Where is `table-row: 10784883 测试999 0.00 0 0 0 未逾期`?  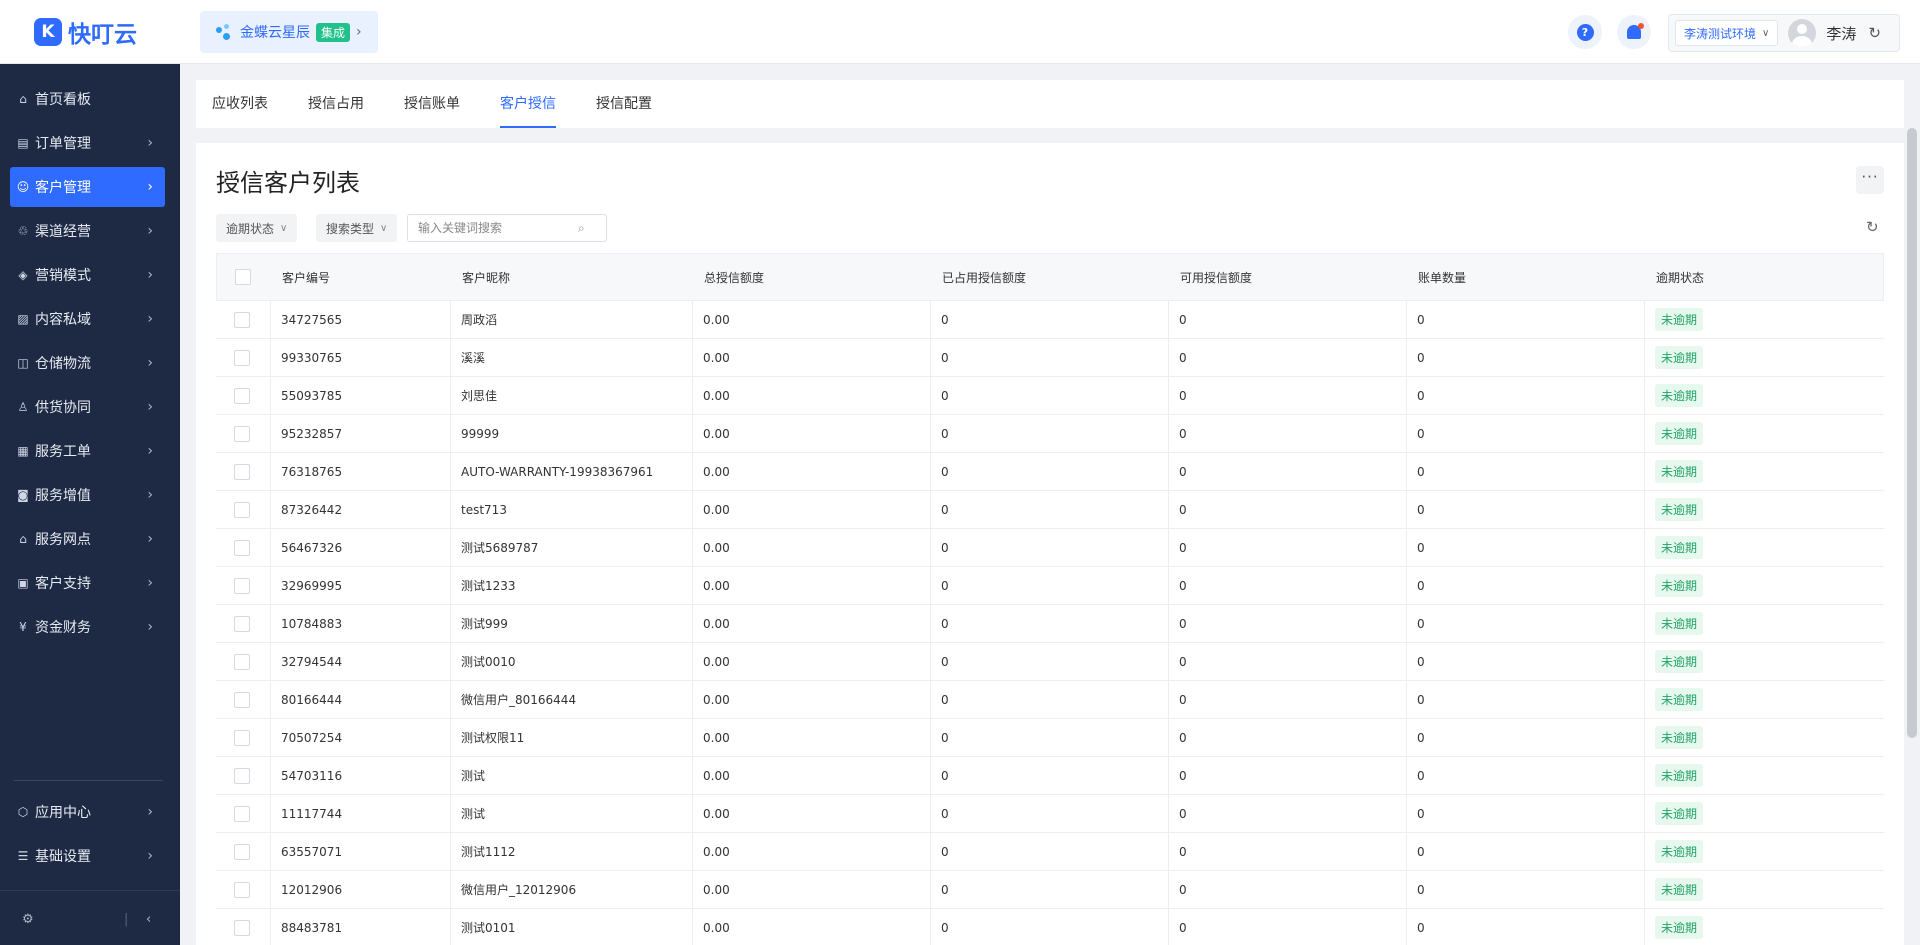
table-row: 10784883 测试999 0.00 0 0 0 未逾期 is located at coordinates (1050, 624).